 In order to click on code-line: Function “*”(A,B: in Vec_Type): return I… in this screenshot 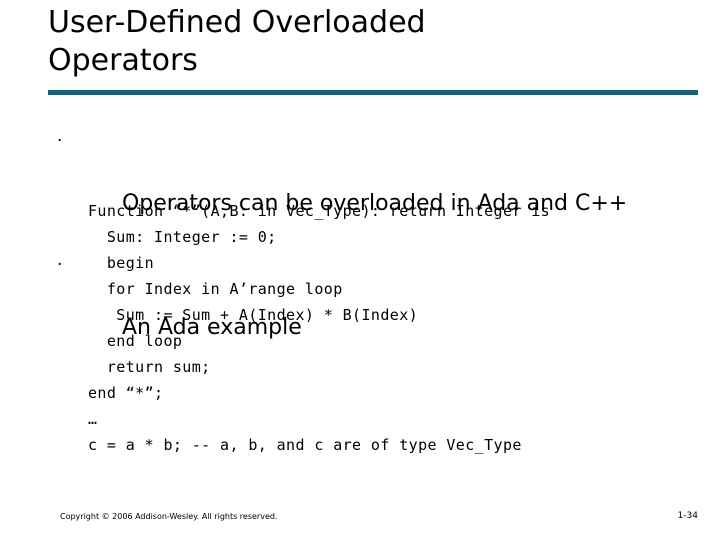, I will do `click(319, 211)`.